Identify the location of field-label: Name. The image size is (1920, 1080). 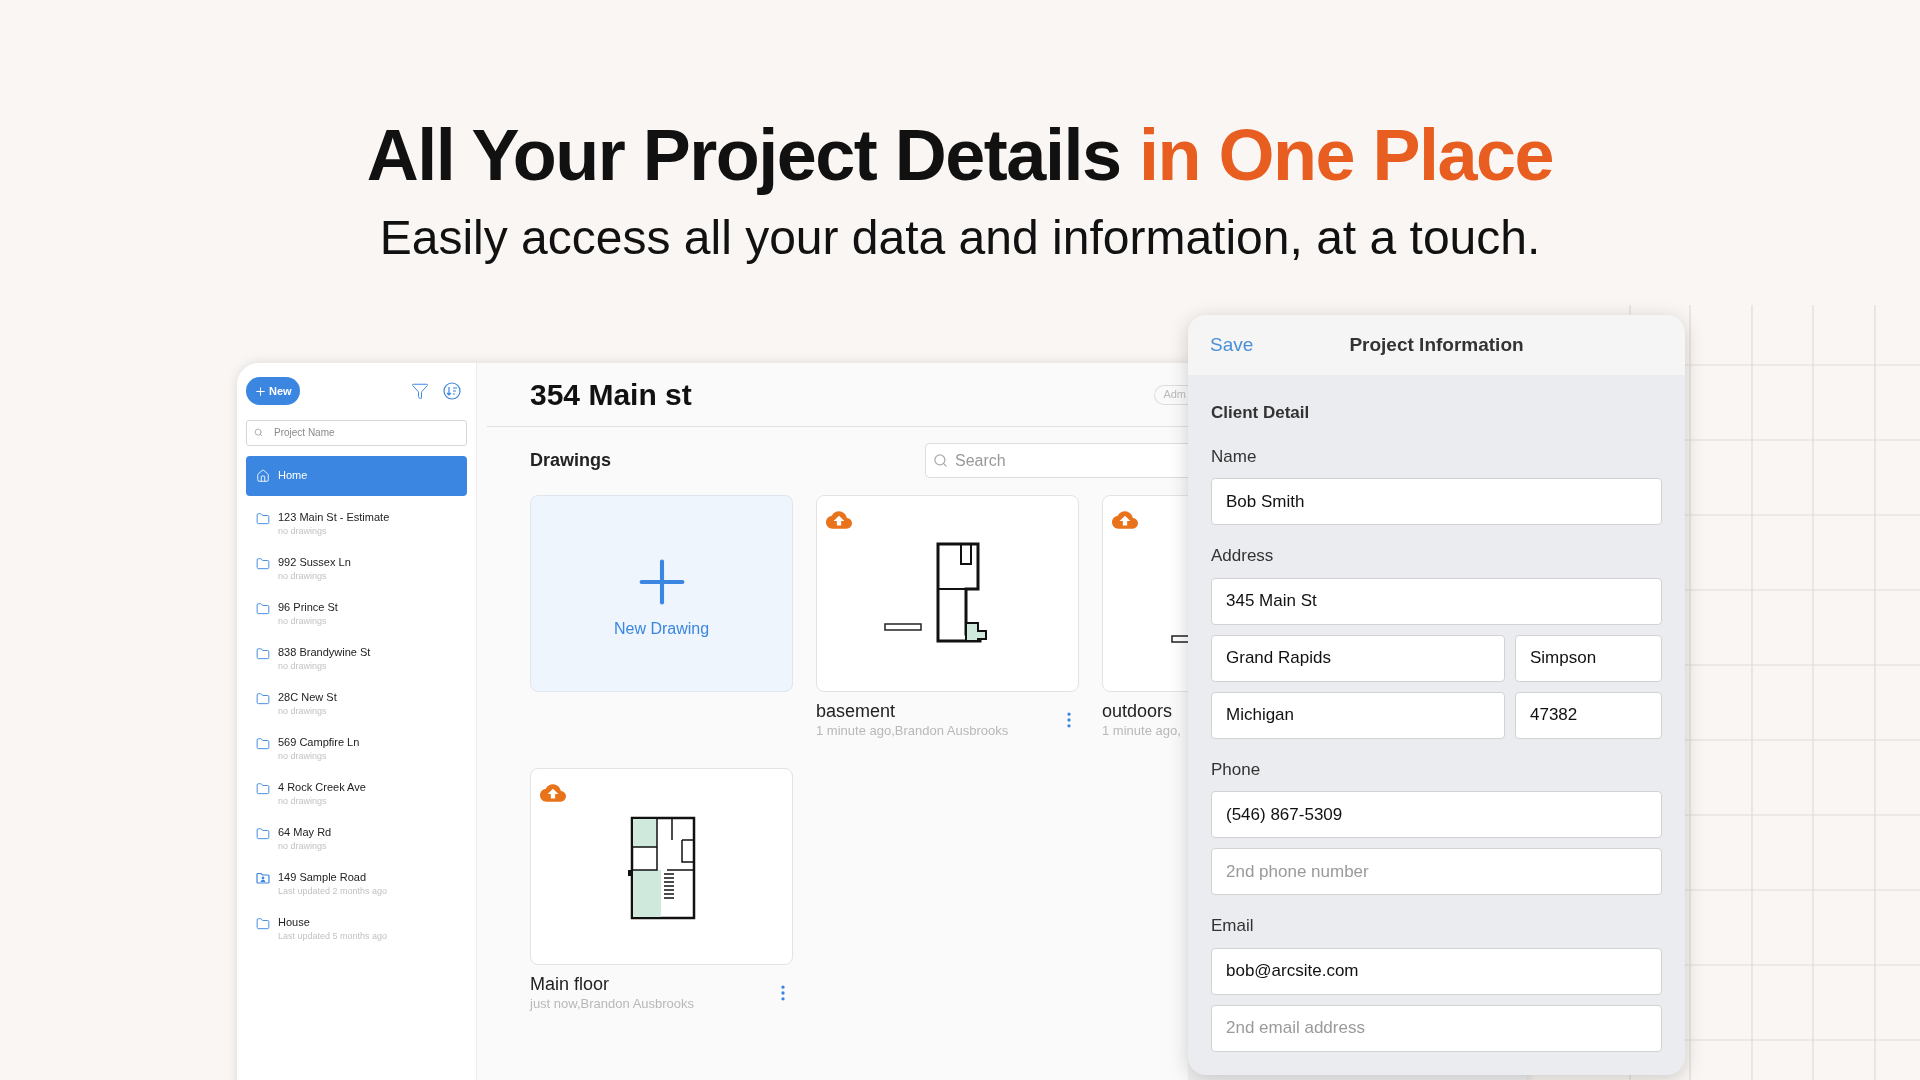
(1234, 456).